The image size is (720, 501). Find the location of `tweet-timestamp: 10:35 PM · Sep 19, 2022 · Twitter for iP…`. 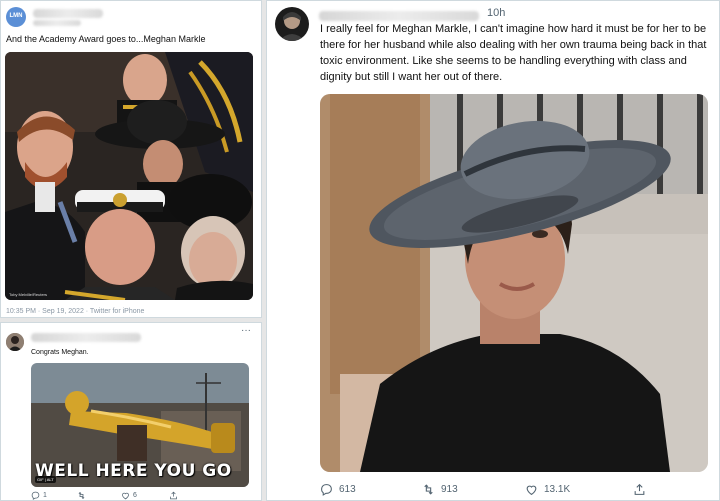

tweet-timestamp: 10:35 PM · Sep 19, 2022 · Twitter for iP… is located at coordinates (75, 311).